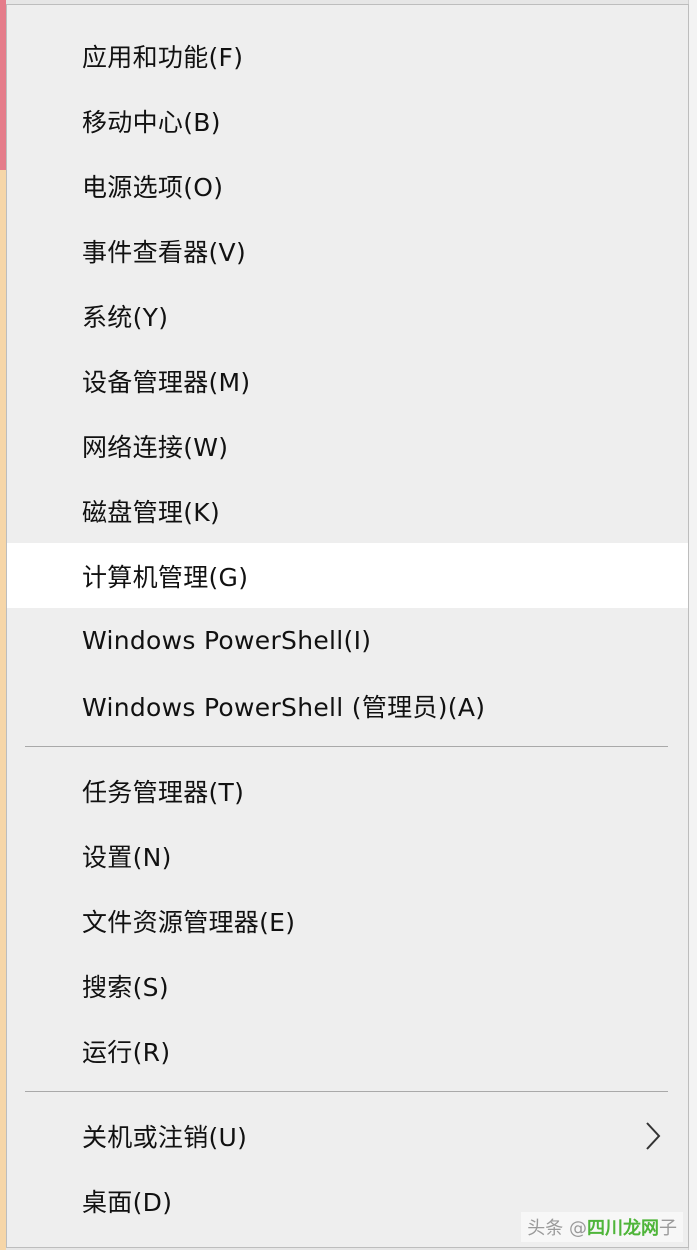 Image resolution: width=697 pixels, height=1250 pixels. What do you see at coordinates (347, 855) in the screenshot?
I see `menu-item-settings: 设置(N)` at bounding box center [347, 855].